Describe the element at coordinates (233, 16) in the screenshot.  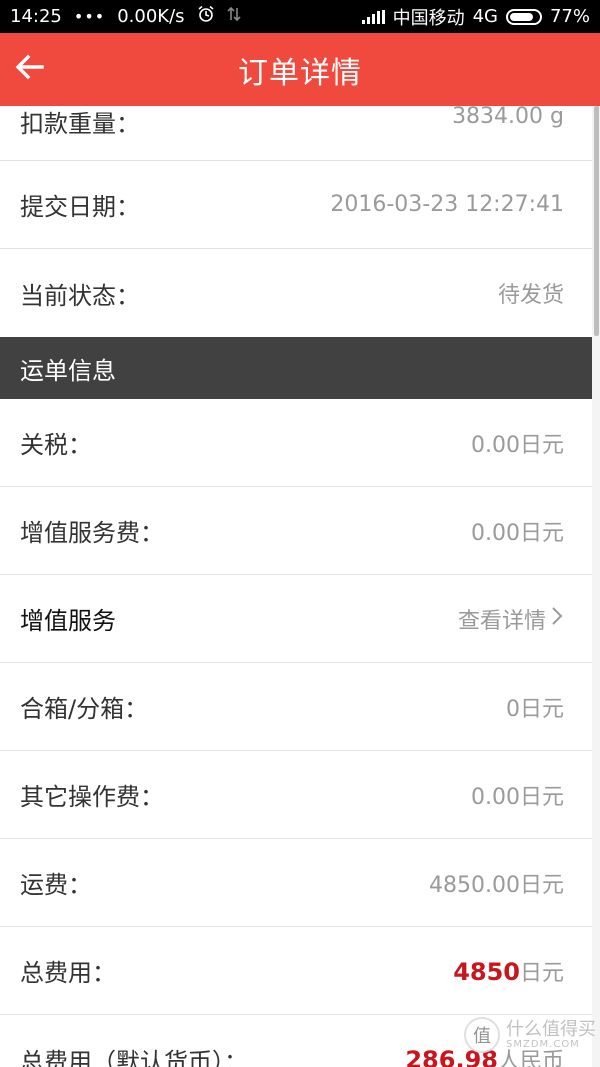
I see `data-arrows-icon` at that location.